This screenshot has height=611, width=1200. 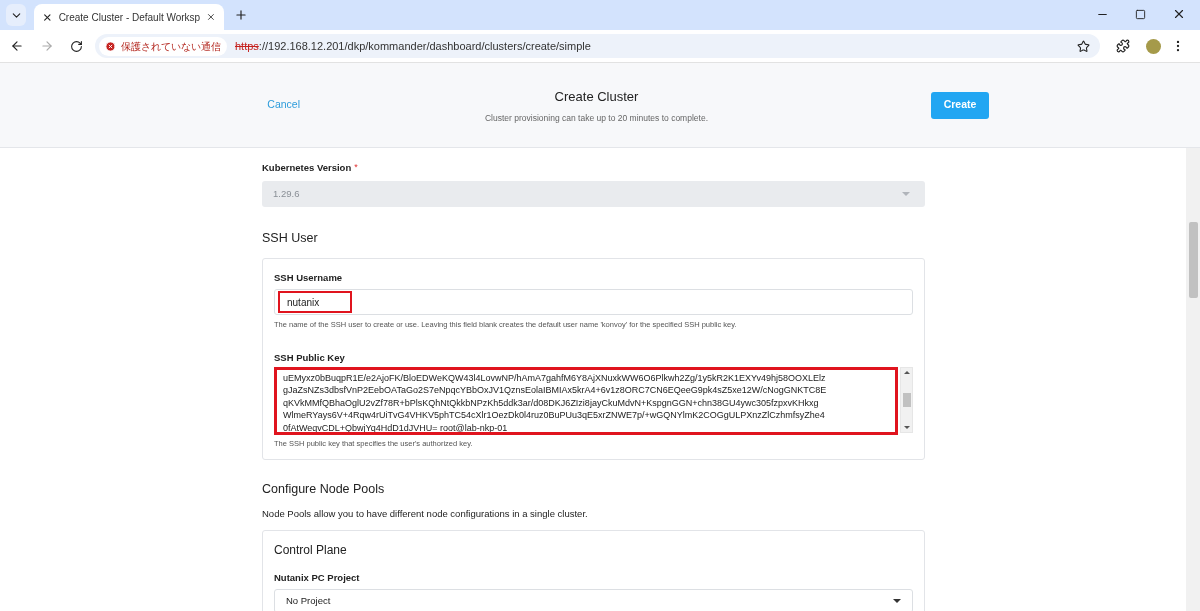 What do you see at coordinates (309, 278) in the screenshot?
I see `field-label: SSH Username` at bounding box center [309, 278].